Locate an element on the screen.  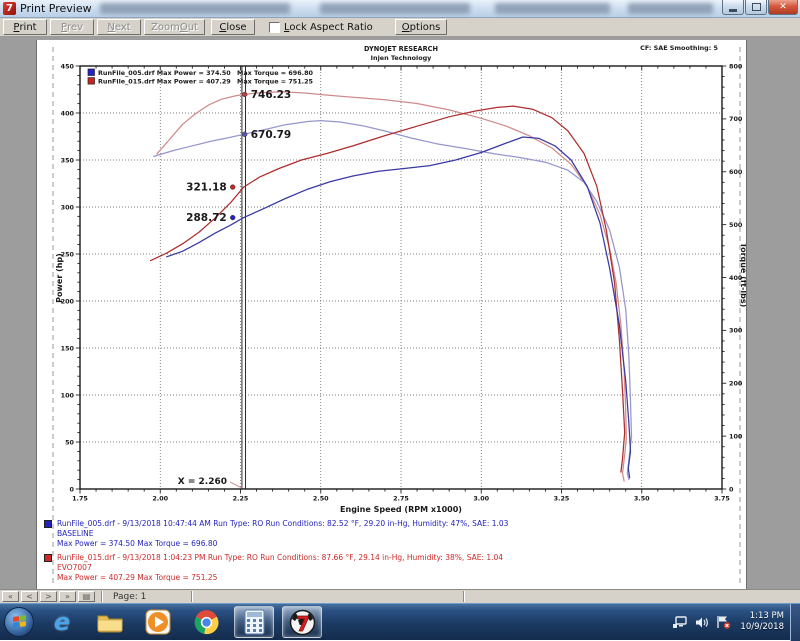
statusbar: « < > » ▤ Page: 1 is located at coordinates (400, 596).